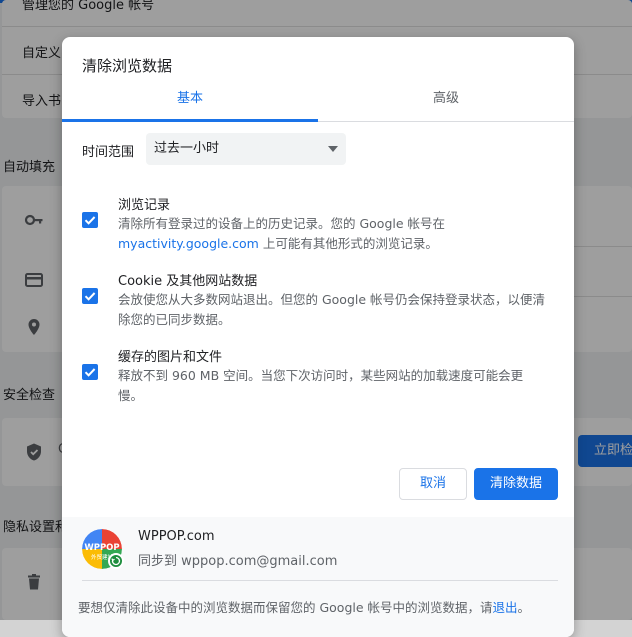 This screenshot has height=637, width=632. Describe the element at coordinates (524, 607) in the screenshot. I see `sign-out-note-tail: 。` at that location.